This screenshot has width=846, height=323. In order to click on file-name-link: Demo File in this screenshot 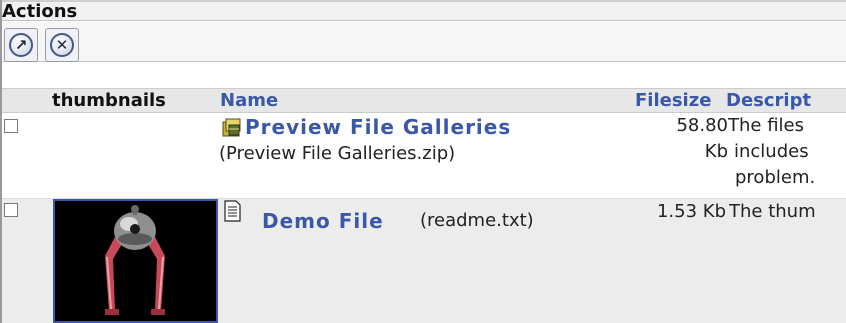, I will do `click(323, 221)`.